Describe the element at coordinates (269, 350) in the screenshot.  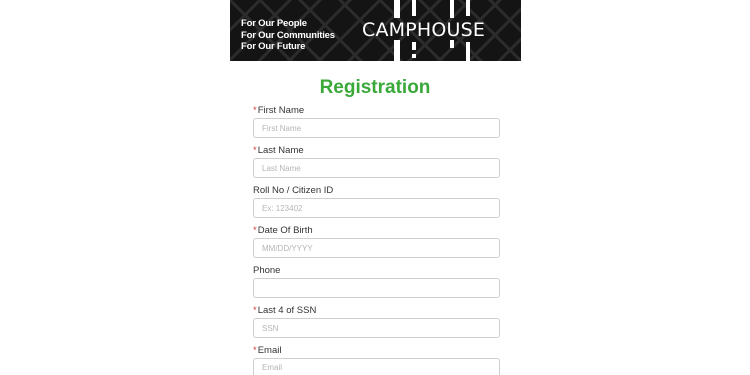
I see `email-label-text: Email` at that location.